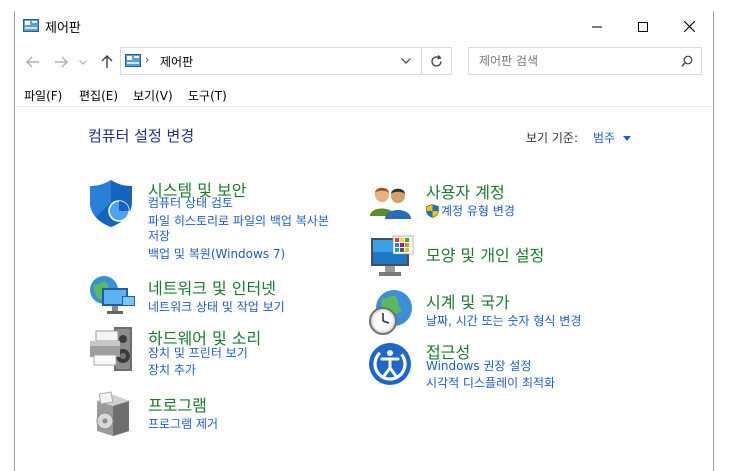 The image size is (730, 471). I want to click on address-bar: › 제어판, so click(271, 61).